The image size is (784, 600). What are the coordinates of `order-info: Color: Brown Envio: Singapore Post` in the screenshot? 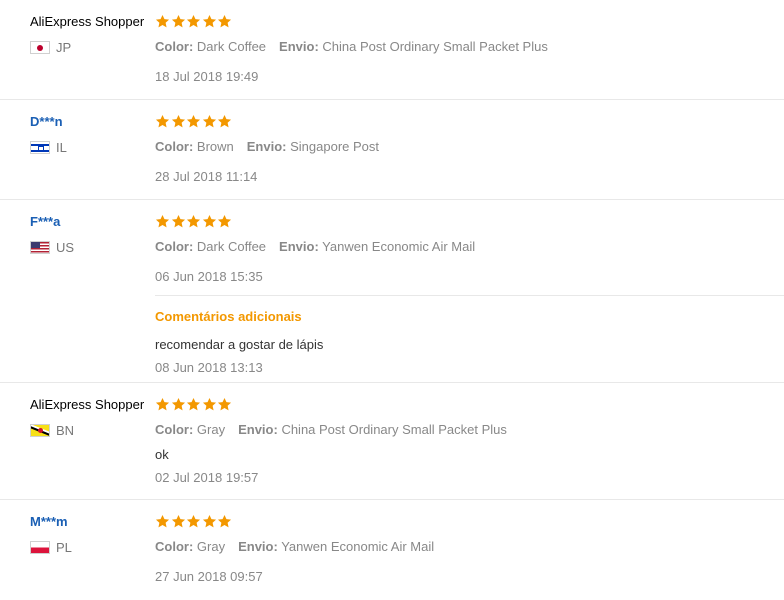 It's located at (469, 147).